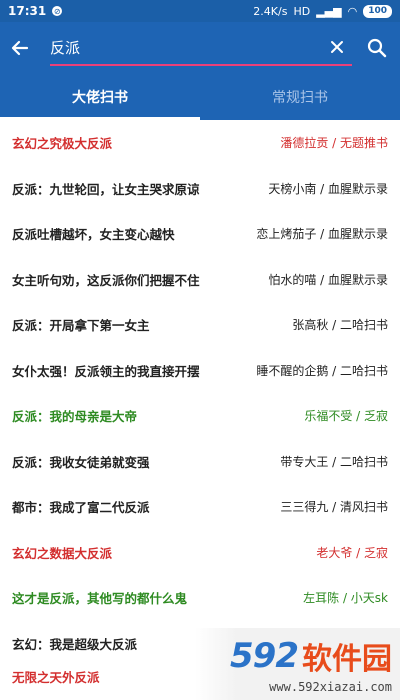 The image size is (400, 700). What do you see at coordinates (81, 462) in the screenshot?
I see `book-title: 反派：我收女徒弟就变强` at bounding box center [81, 462].